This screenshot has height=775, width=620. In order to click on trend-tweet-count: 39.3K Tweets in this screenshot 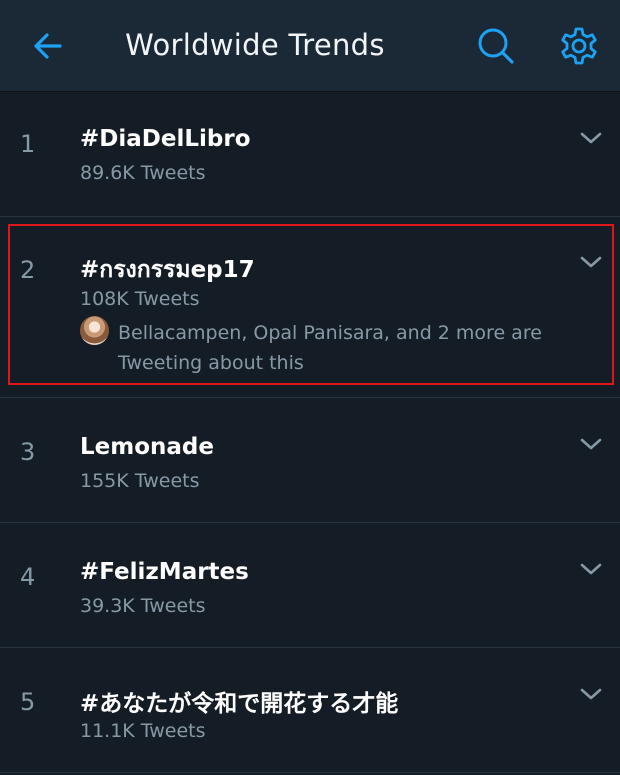, I will do `click(143, 606)`.